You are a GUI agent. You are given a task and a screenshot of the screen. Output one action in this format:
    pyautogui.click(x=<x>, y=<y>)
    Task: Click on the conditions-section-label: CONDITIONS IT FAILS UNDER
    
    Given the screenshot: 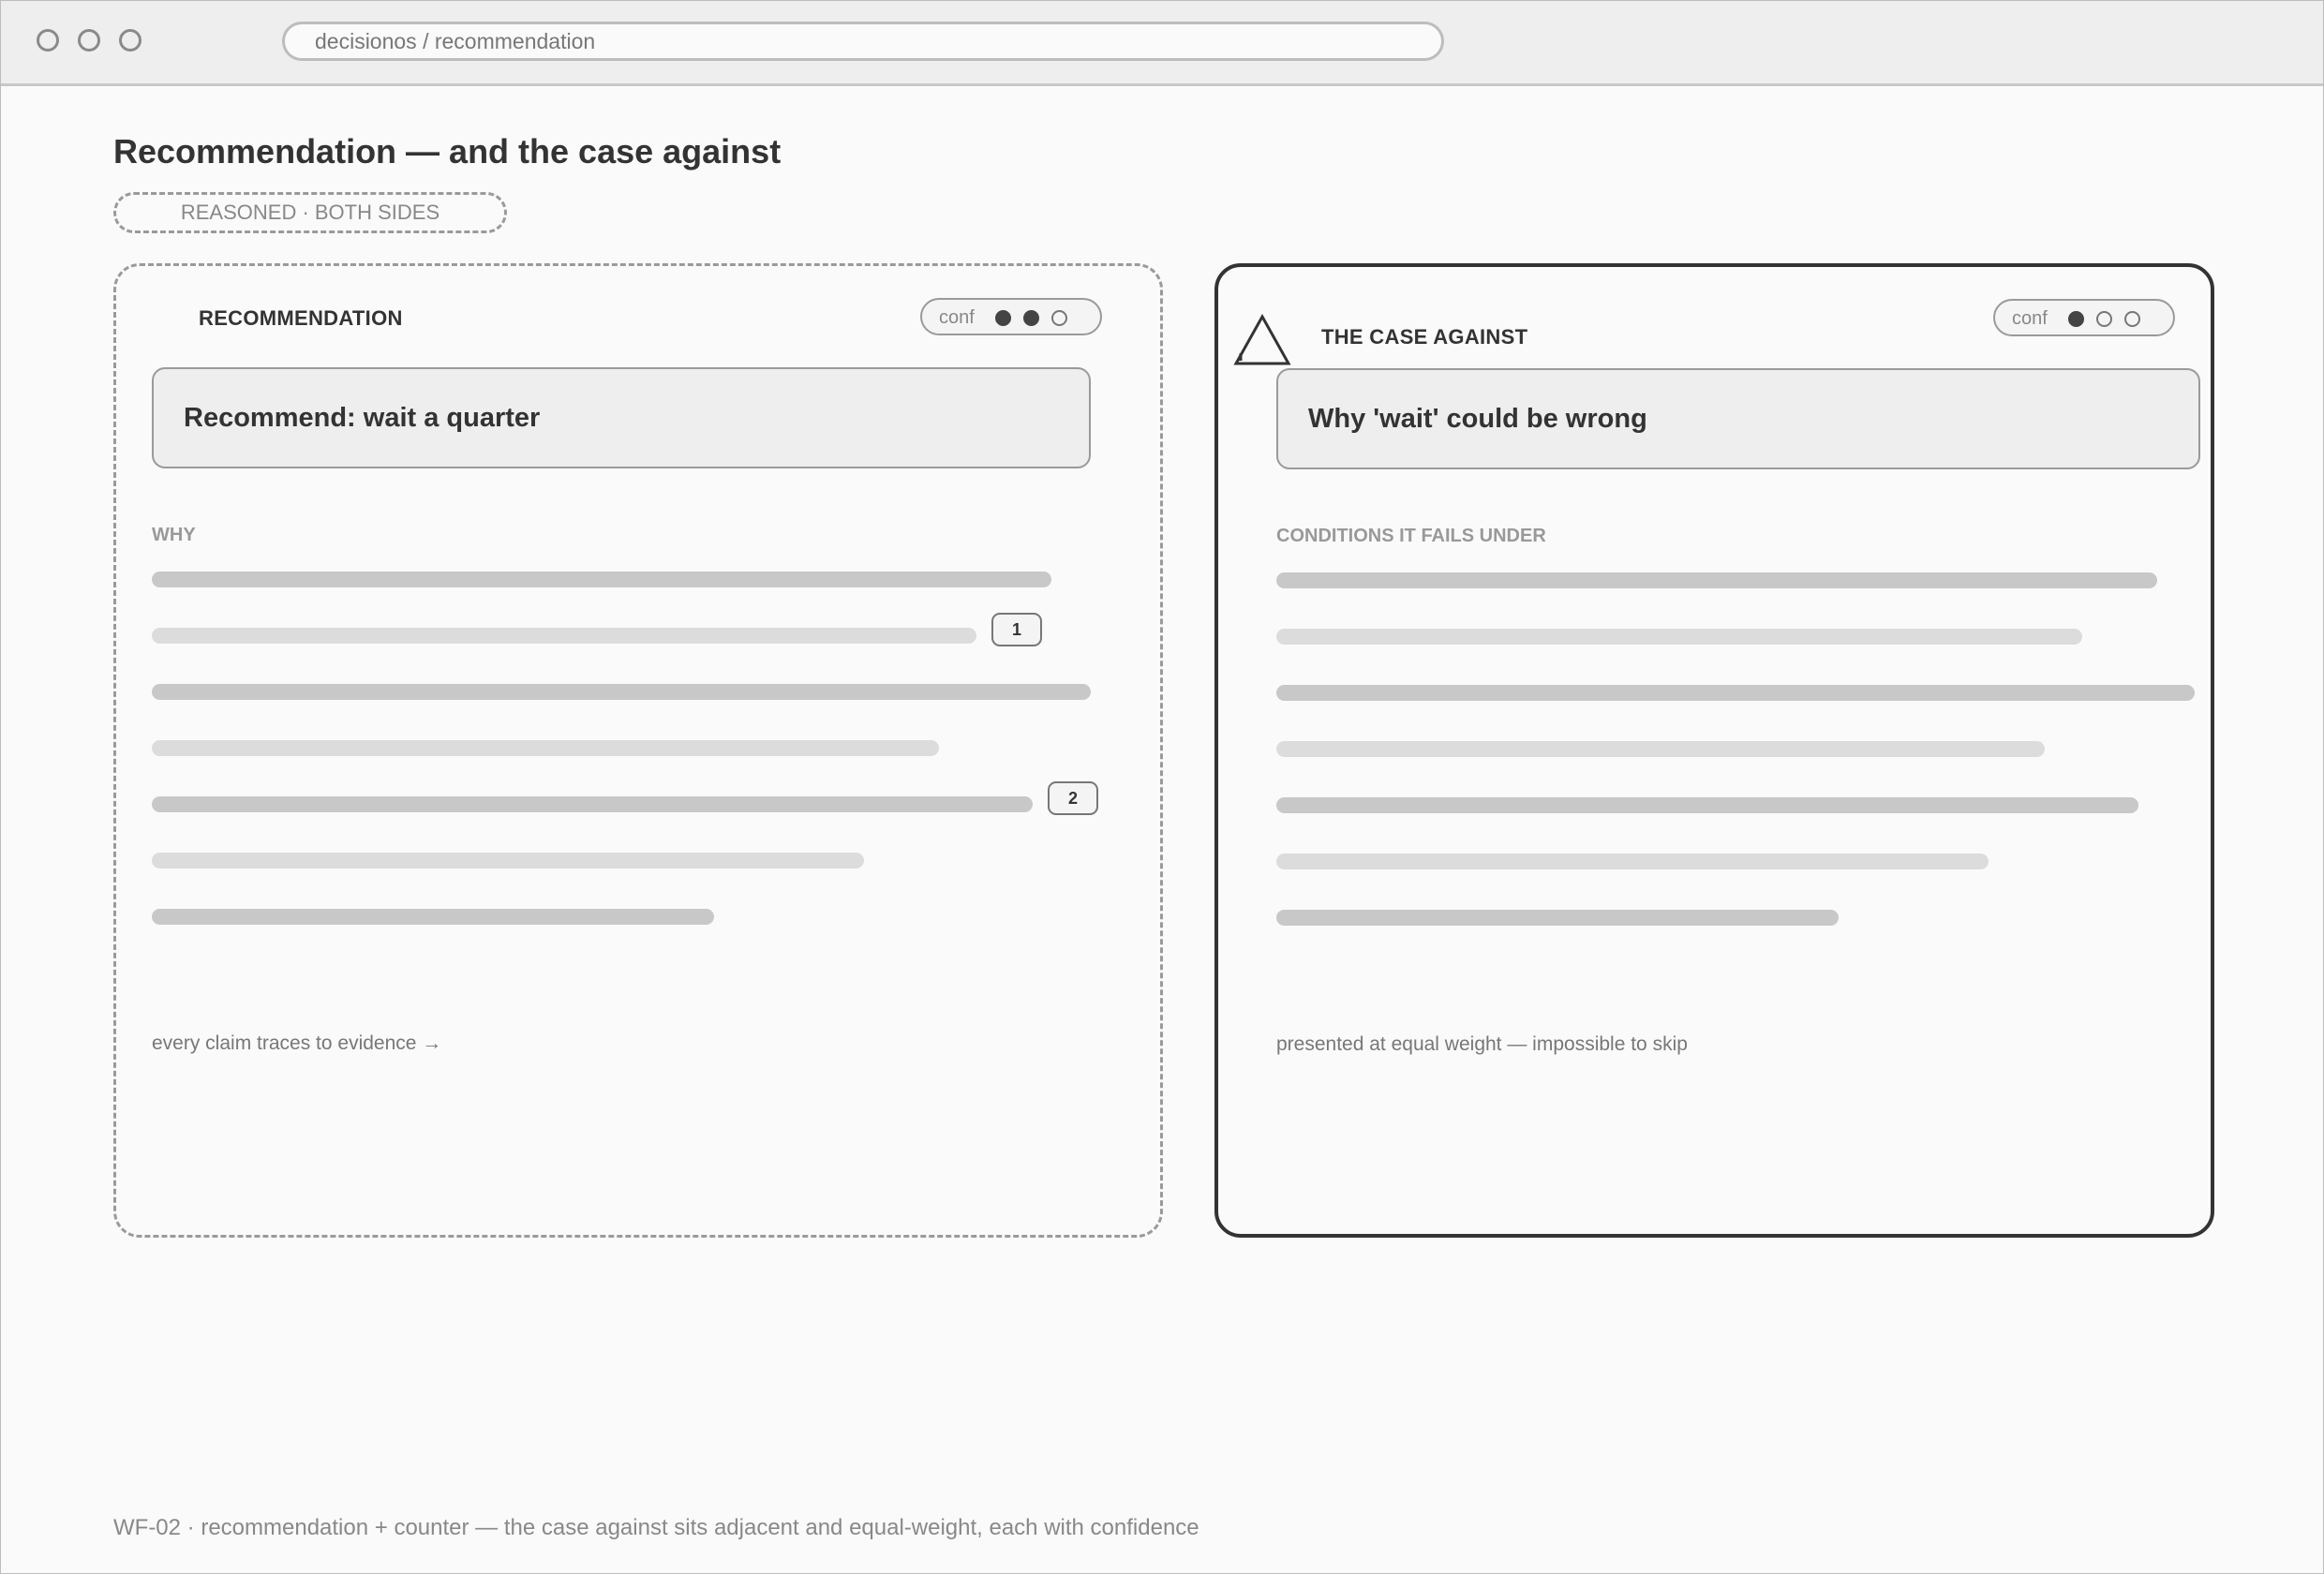 What is the action you would take?
    pyautogui.click(x=1411, y=536)
    